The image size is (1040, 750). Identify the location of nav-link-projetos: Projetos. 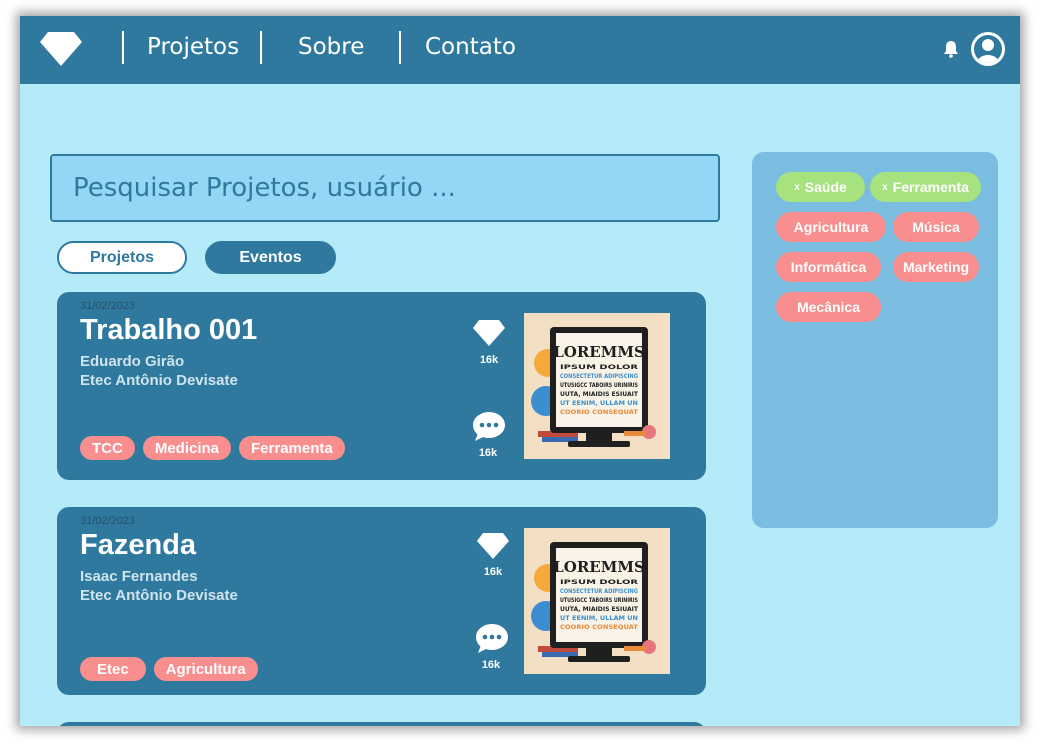
(193, 47).